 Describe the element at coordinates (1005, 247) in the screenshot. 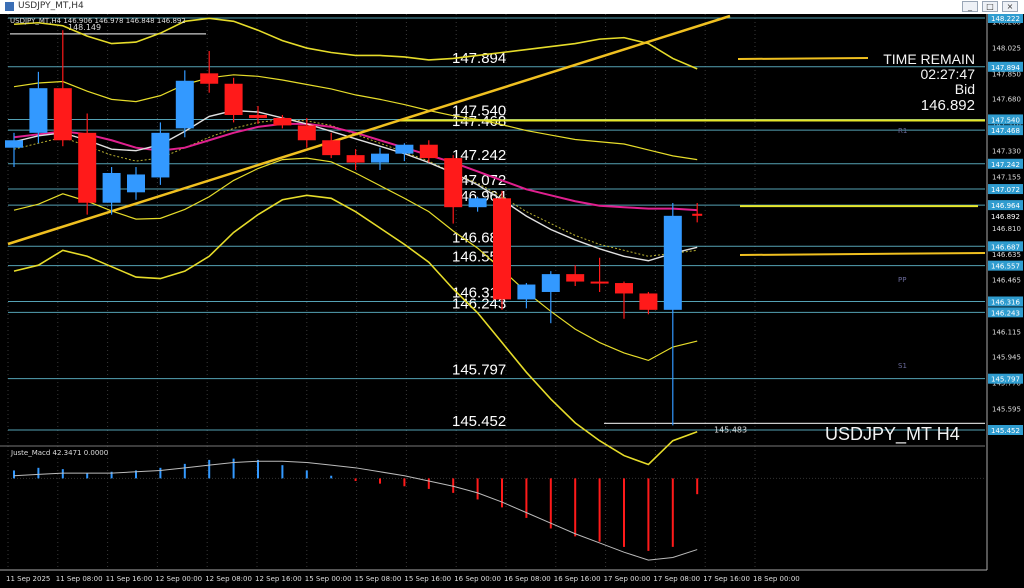

I see `price-tag-label: 146.687` at that location.